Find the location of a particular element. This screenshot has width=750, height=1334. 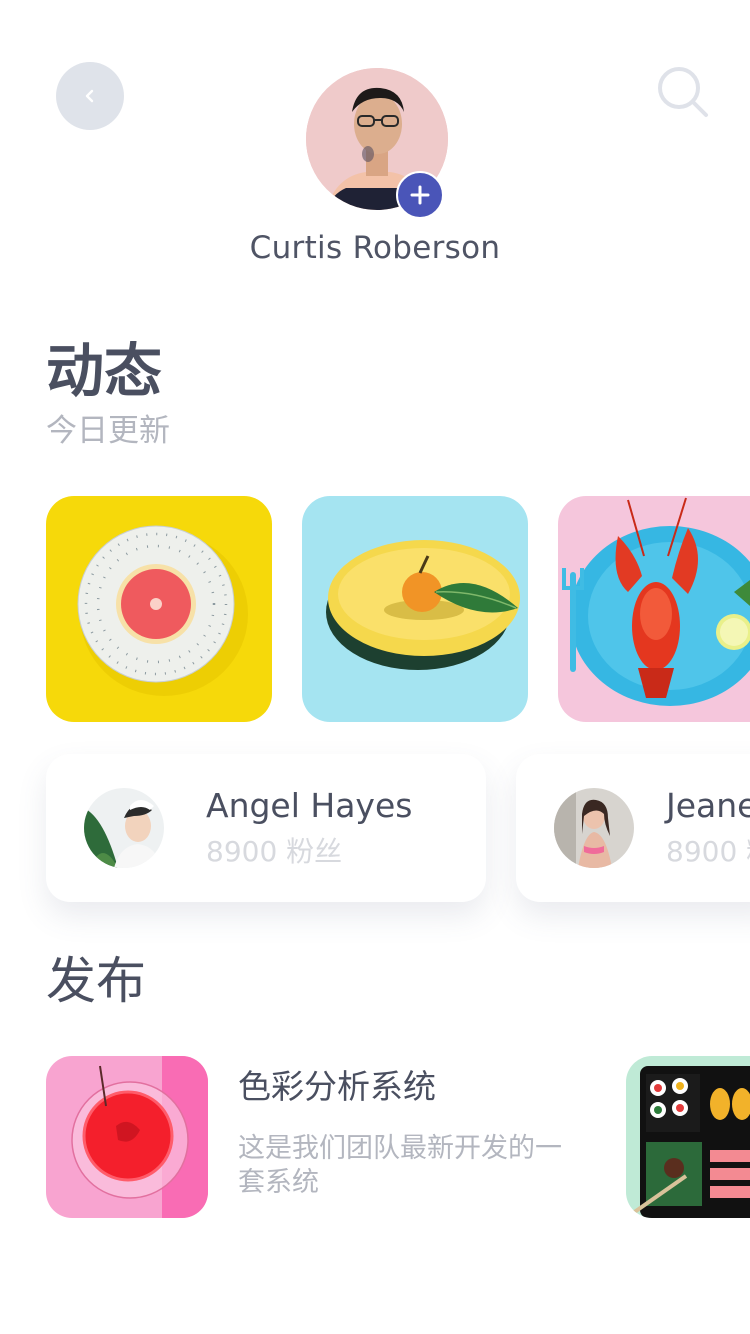

grapefruit-image is located at coordinates (159, 609).